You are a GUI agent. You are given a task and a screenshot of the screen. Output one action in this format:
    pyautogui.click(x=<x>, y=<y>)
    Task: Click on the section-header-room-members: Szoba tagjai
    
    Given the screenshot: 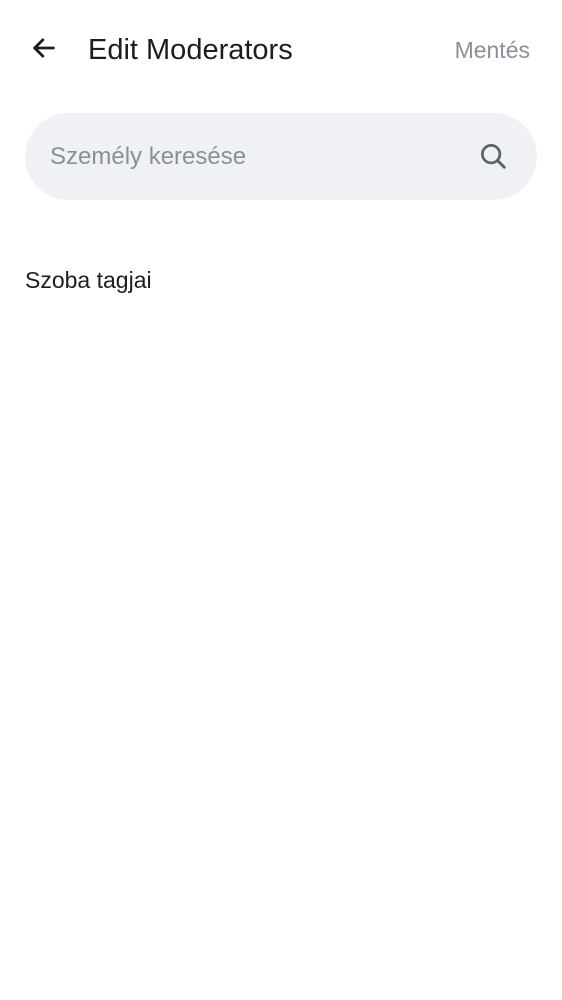 What is the action you would take?
    pyautogui.click(x=88, y=280)
    